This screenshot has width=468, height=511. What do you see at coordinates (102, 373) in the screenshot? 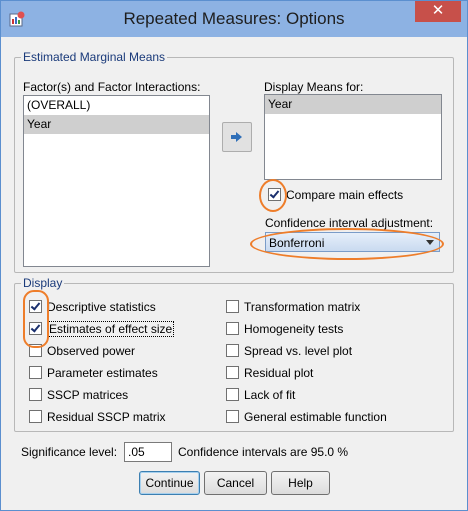
I see `checkbox-label: Parameter estimates` at bounding box center [102, 373].